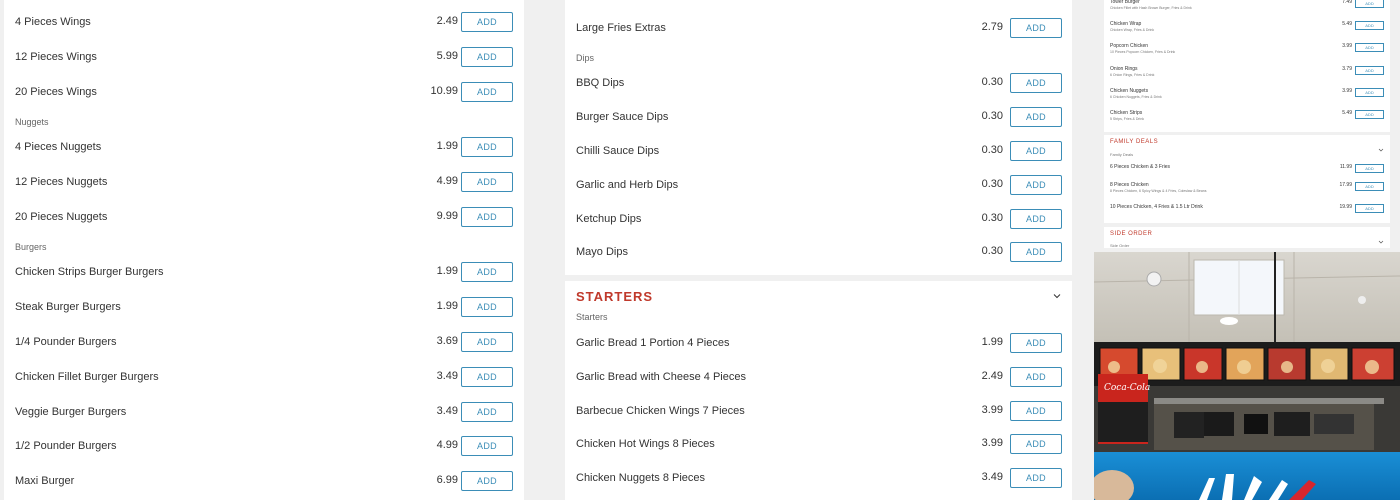 Image resolution: width=1400 pixels, height=500 pixels. What do you see at coordinates (1127, 388) in the screenshot?
I see `coca-cola-sign: Coca-Cola` at bounding box center [1127, 388].